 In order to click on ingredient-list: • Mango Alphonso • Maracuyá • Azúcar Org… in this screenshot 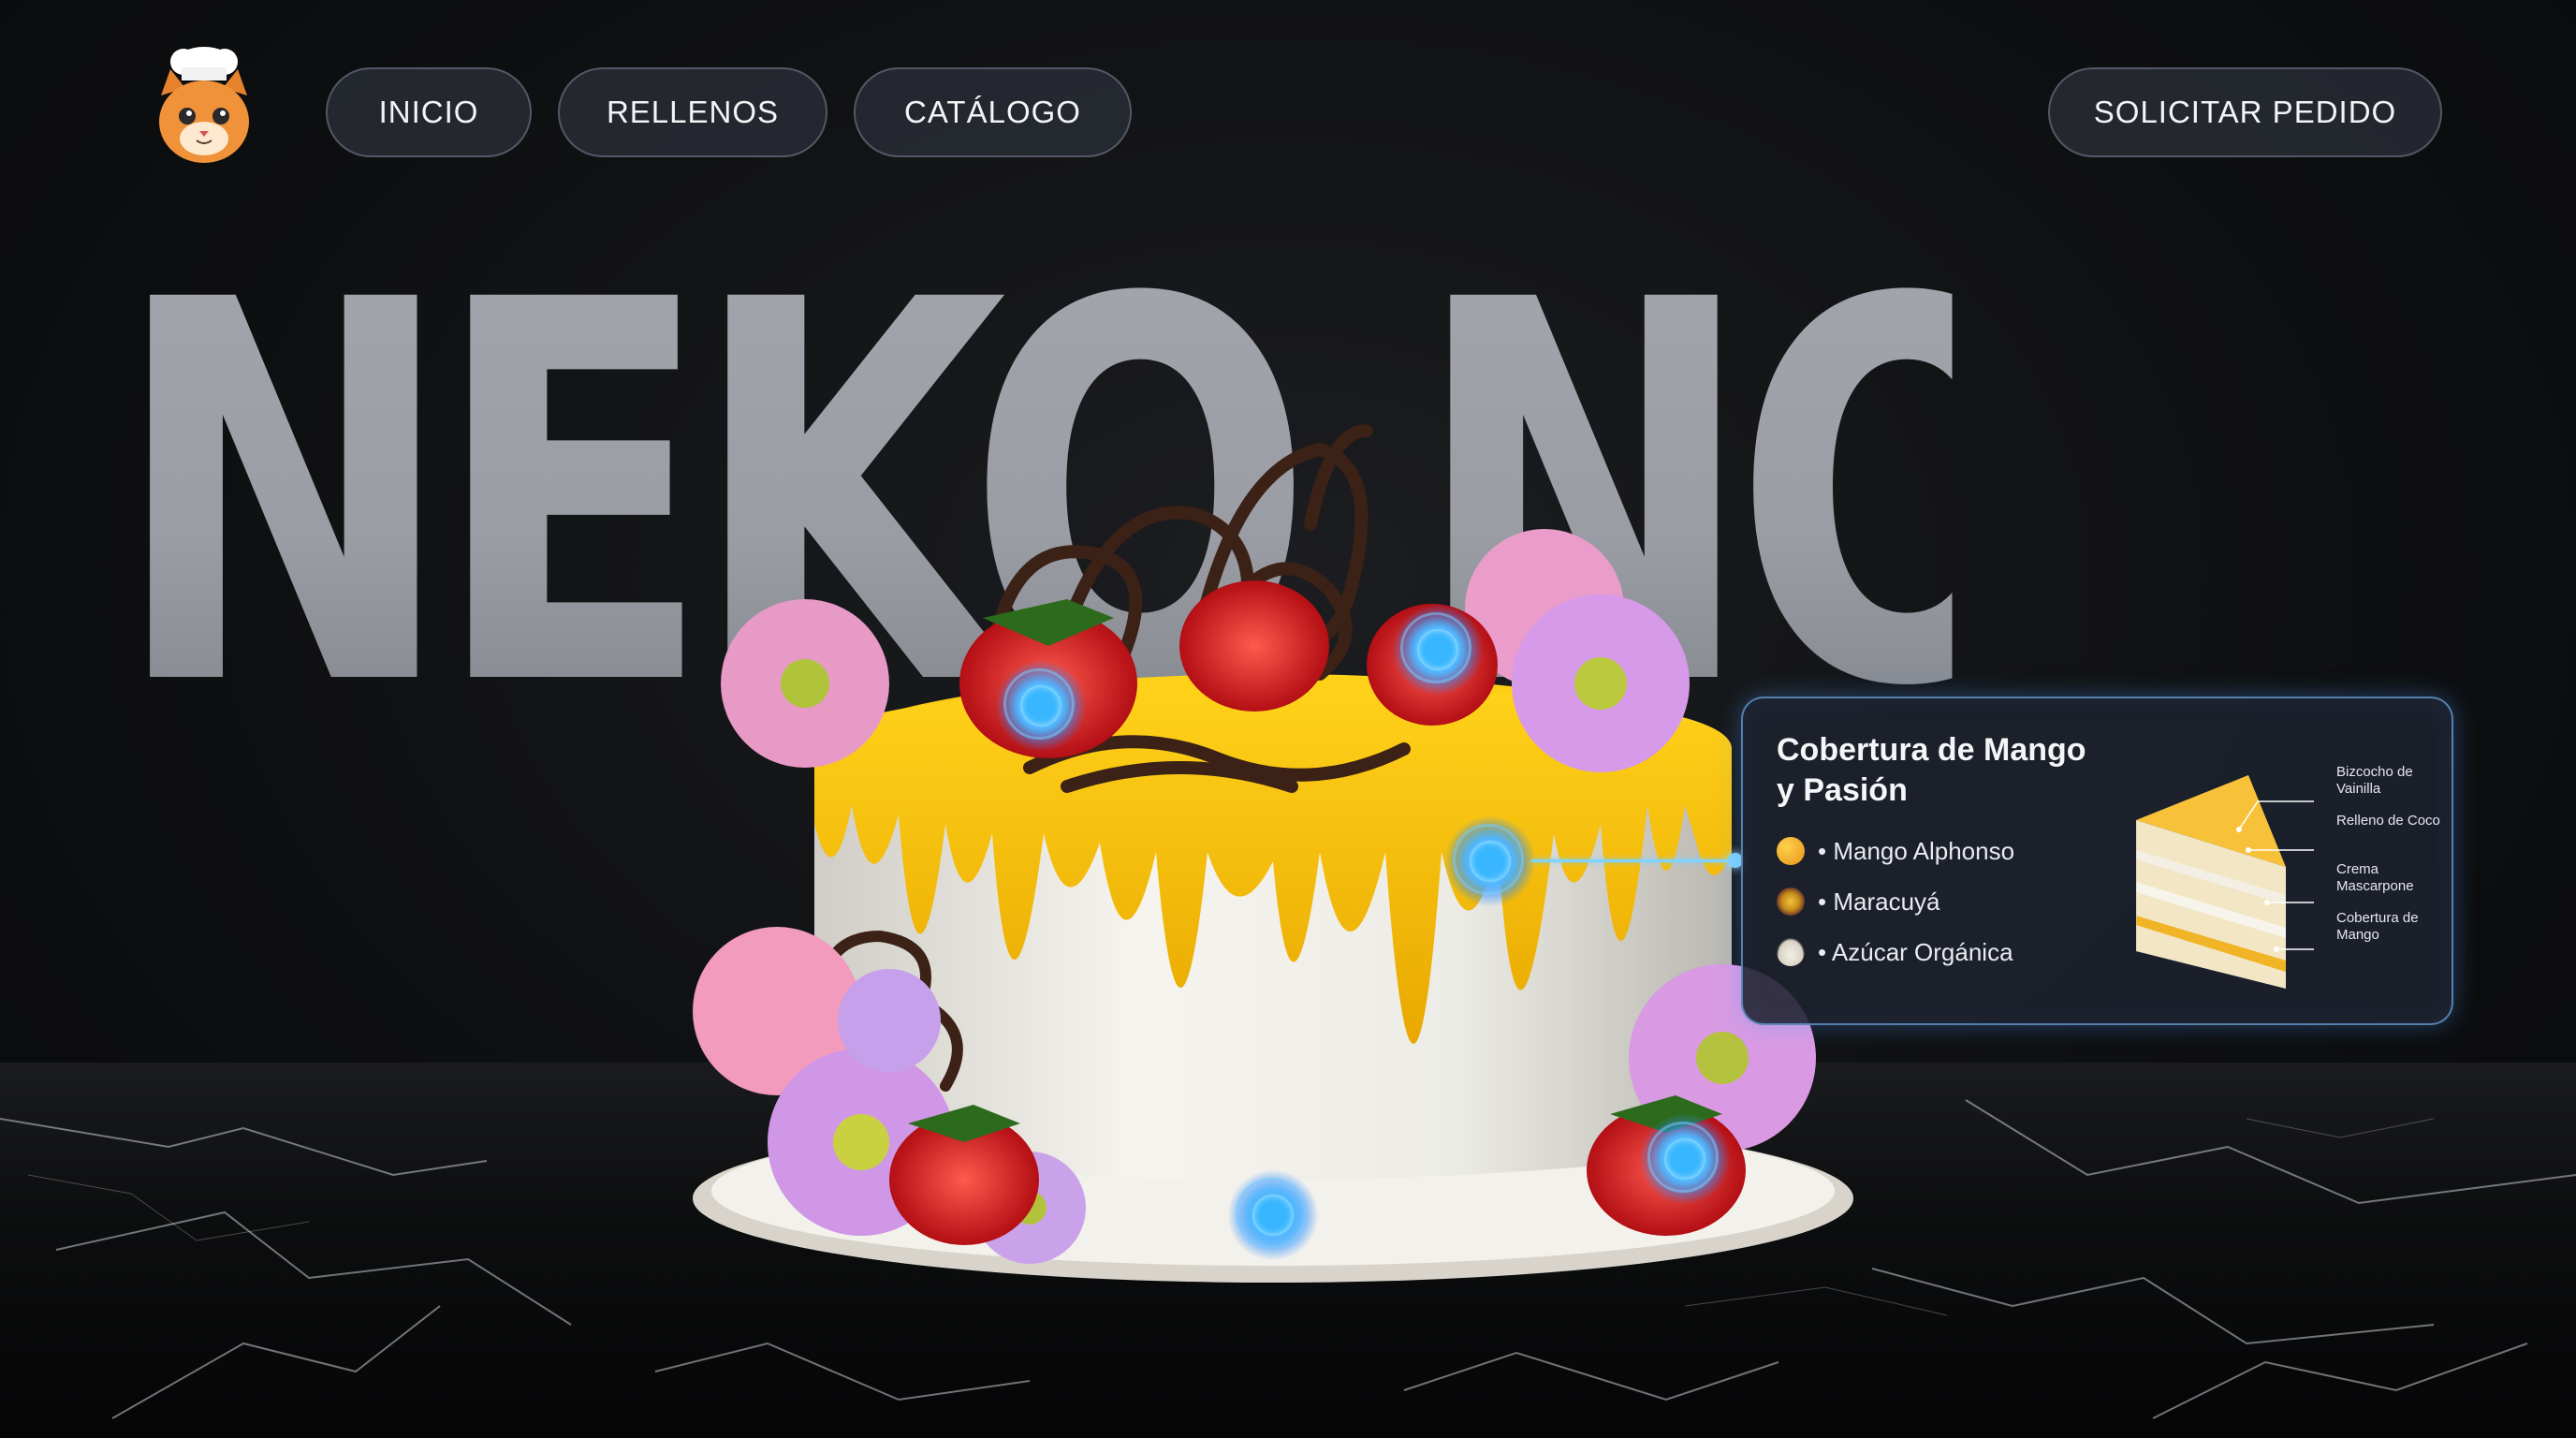, I will do `click(1945, 901)`.